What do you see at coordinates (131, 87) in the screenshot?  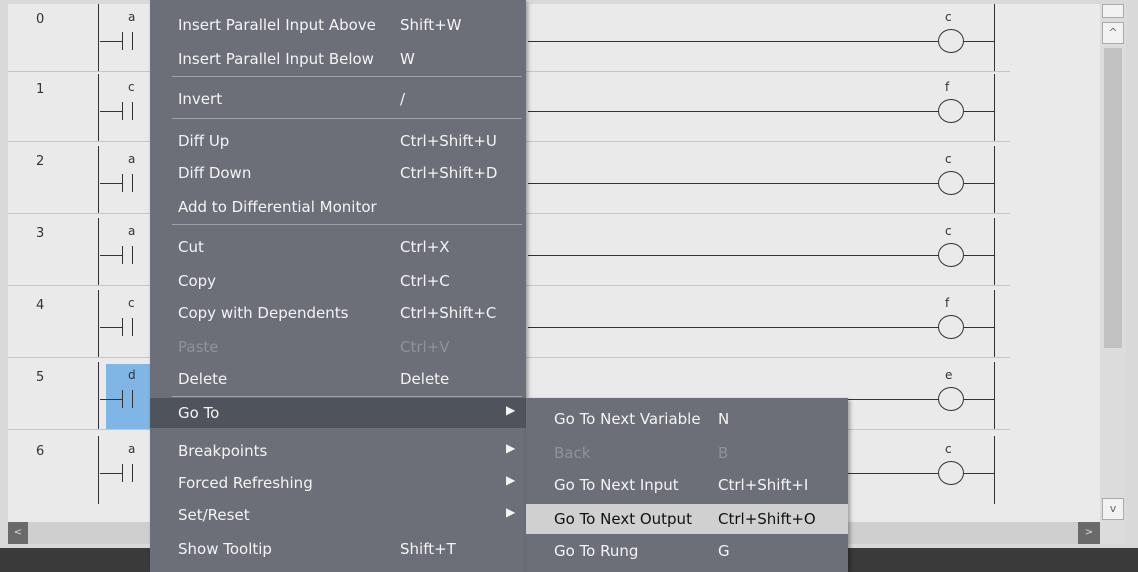 I see `contact-variable: c` at bounding box center [131, 87].